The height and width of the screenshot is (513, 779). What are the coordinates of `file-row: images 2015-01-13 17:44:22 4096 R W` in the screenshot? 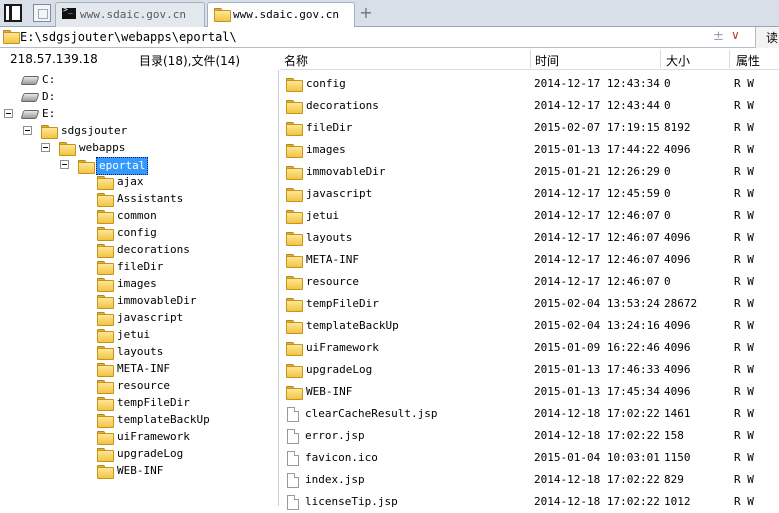 It's located at (529, 150).